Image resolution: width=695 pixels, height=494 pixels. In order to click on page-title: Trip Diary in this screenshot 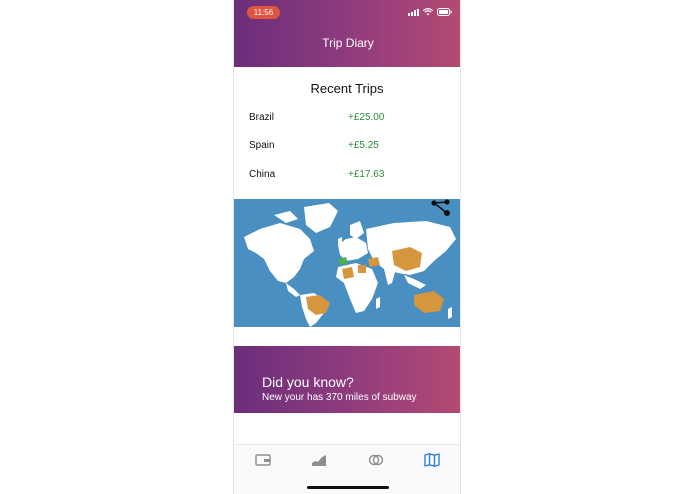, I will do `click(348, 43)`.